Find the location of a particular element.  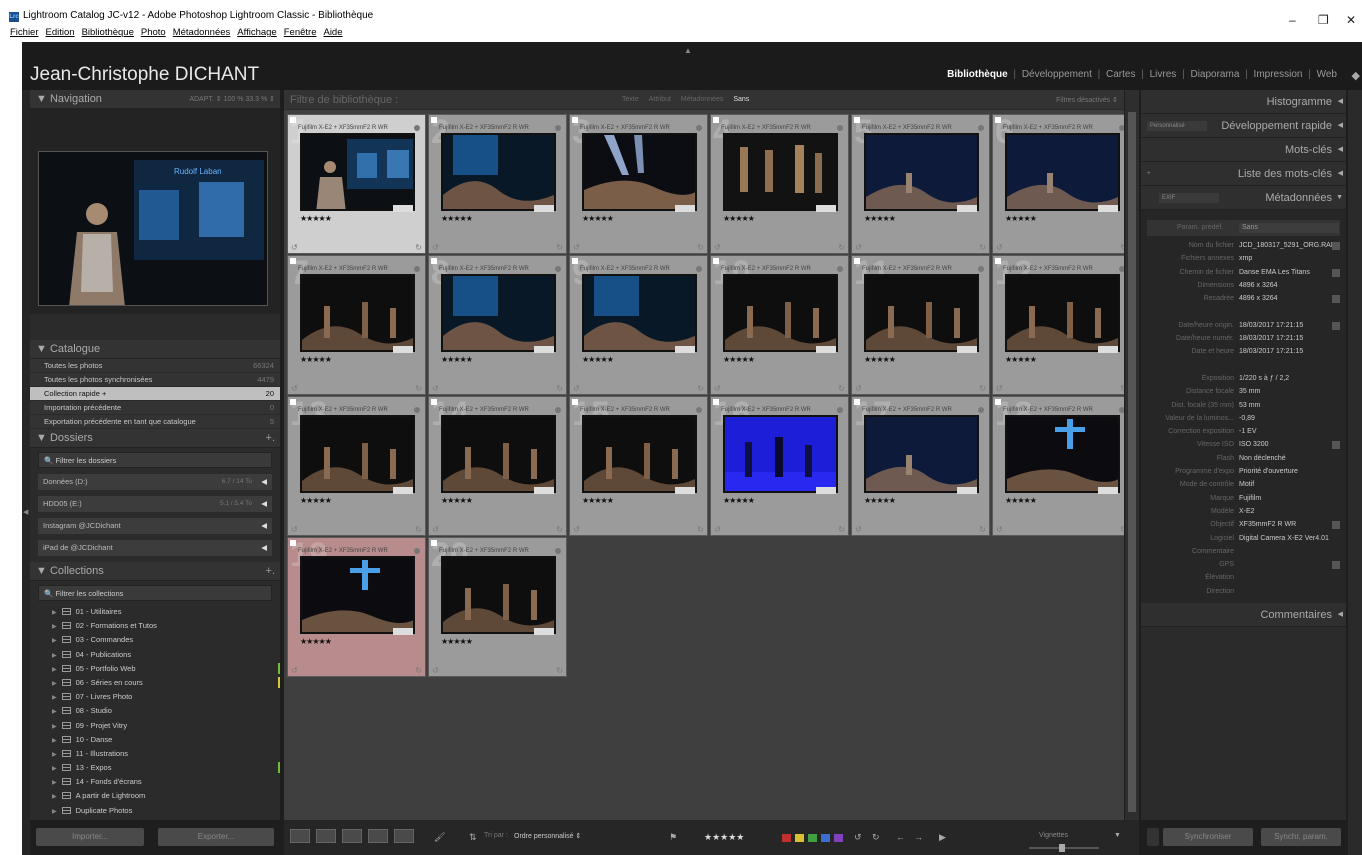

collection-set: ▶ 13 - Expos is located at coordinates (155, 768).